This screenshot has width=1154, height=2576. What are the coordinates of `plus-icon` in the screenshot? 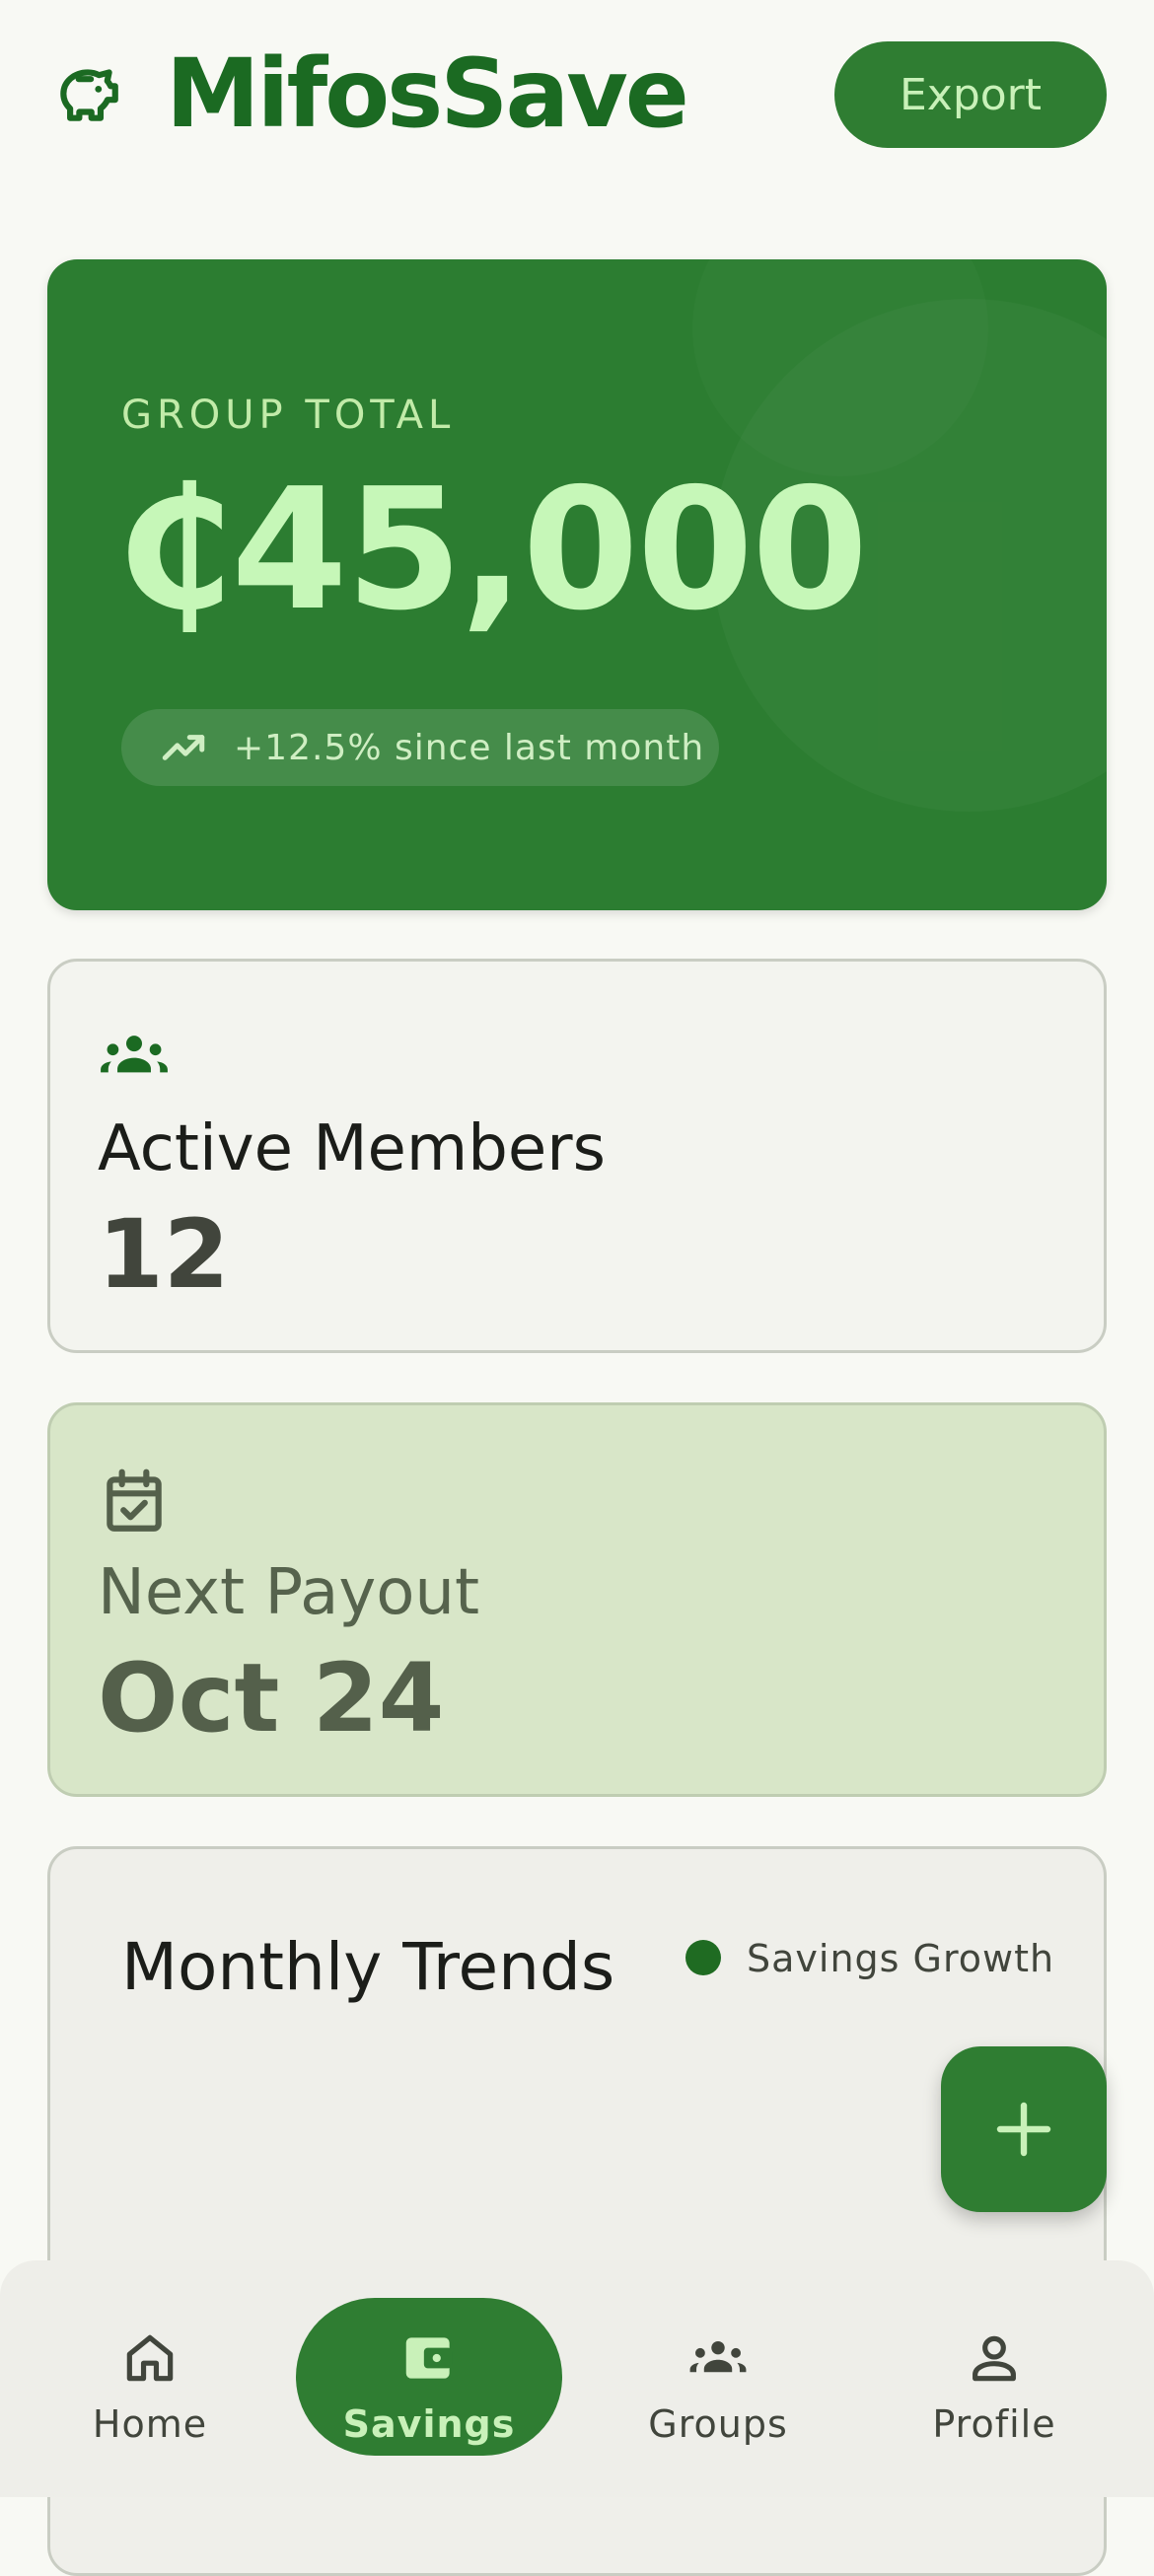 It's located at (1024, 2130).